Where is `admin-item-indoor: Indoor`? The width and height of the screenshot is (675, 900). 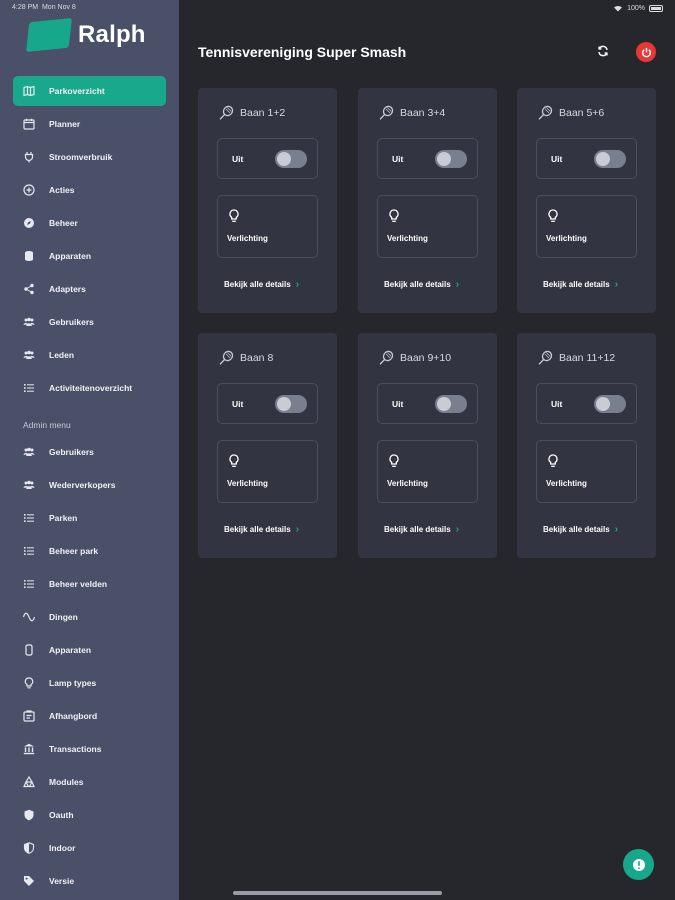
admin-item-indoor: Indoor is located at coordinates (89, 848).